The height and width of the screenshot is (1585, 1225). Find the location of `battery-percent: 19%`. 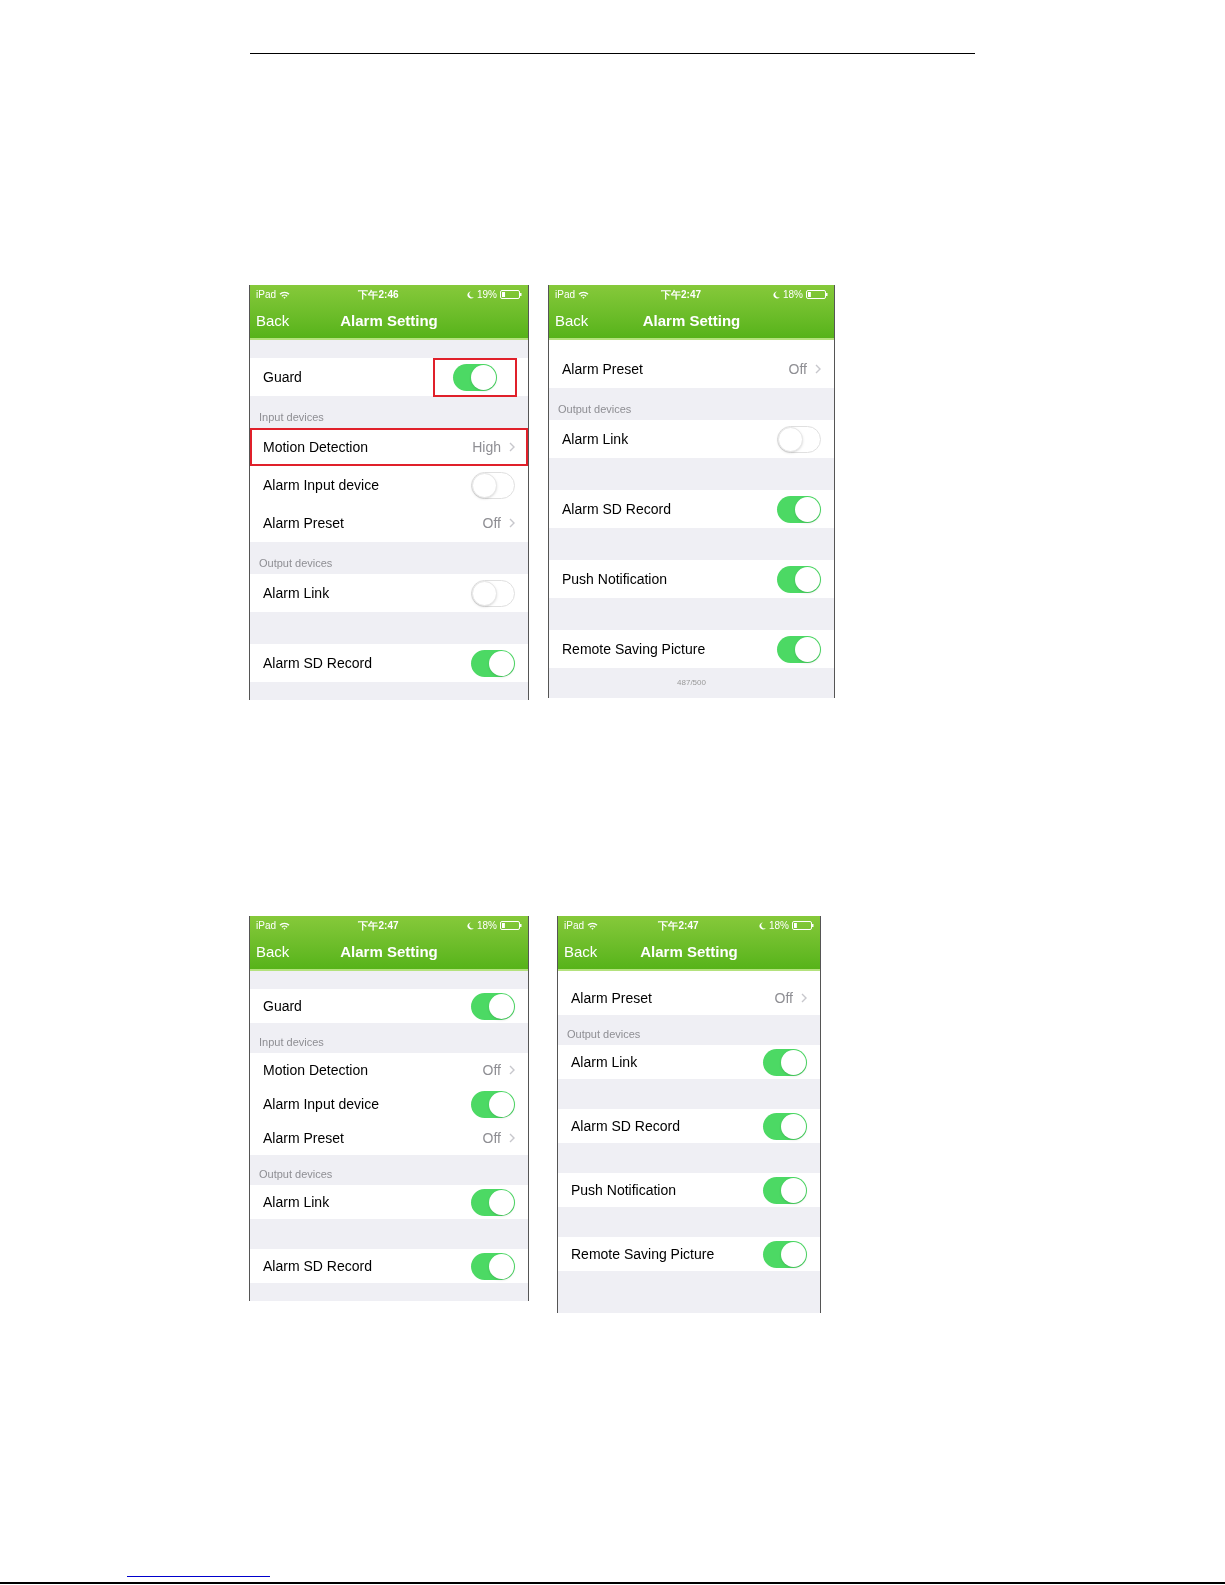

battery-percent: 19% is located at coordinates (486, 295).